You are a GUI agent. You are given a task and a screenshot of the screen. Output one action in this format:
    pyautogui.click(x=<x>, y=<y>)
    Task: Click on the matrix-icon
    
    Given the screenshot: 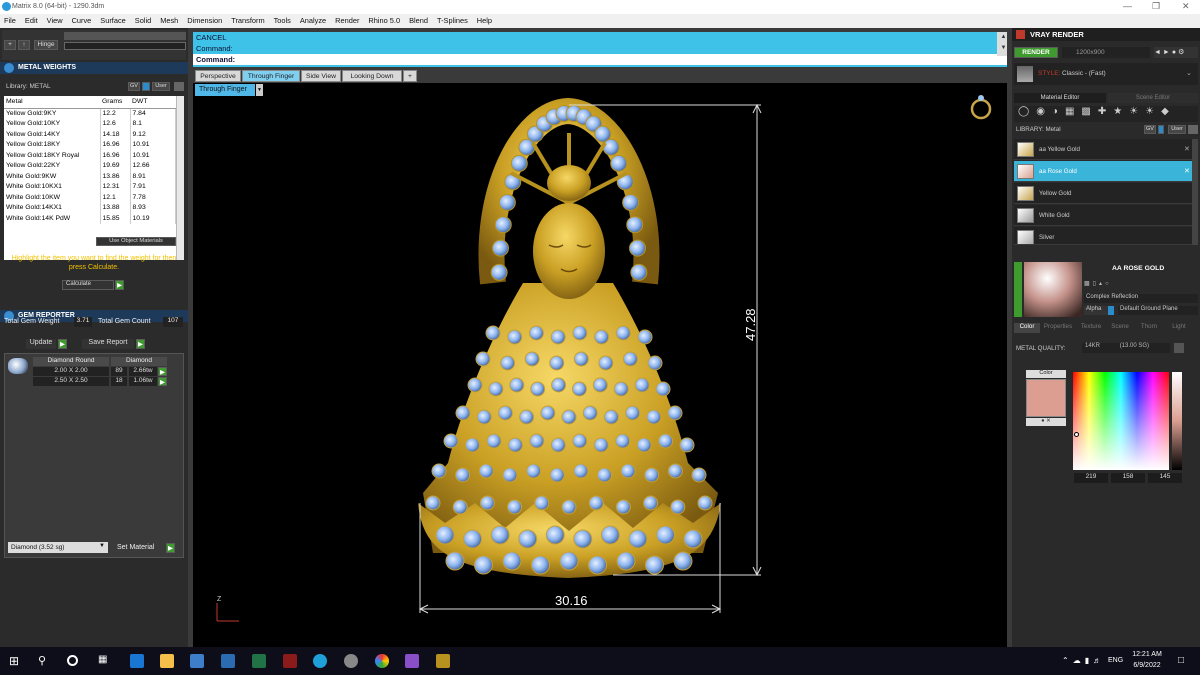 What is the action you would take?
    pyautogui.click(x=443, y=661)
    